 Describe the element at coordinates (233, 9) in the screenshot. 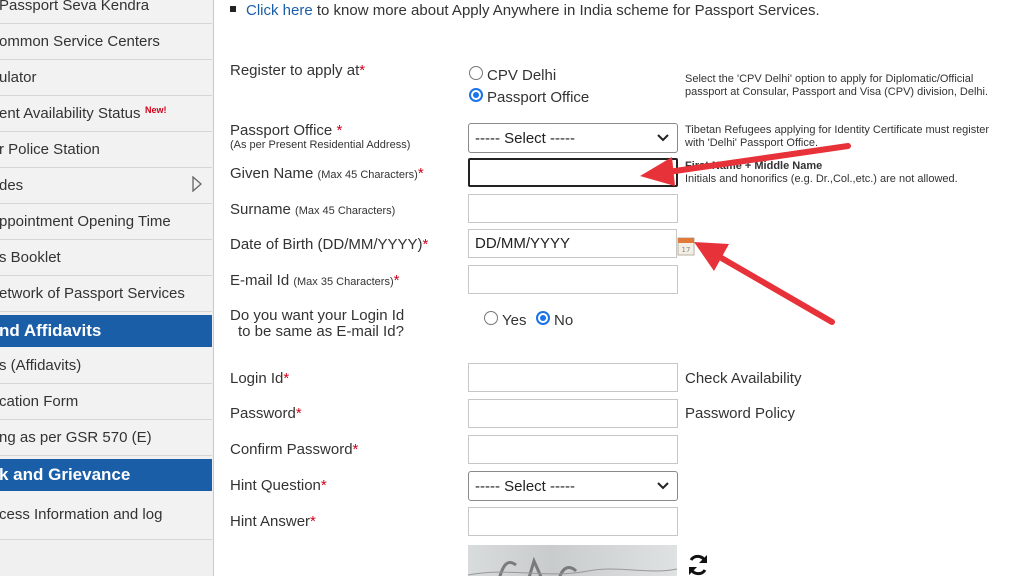

I see `bullet-icon` at that location.